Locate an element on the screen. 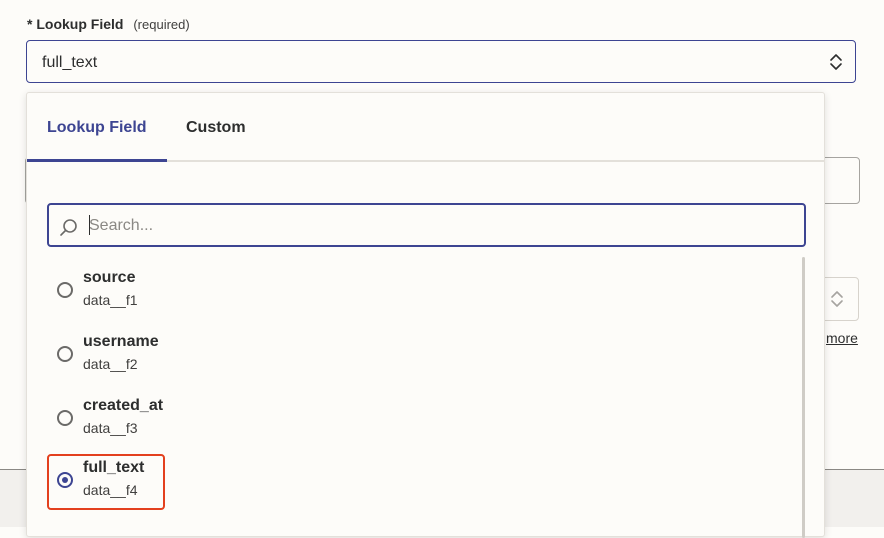 The width and height of the screenshot is (884, 538). option-key: data__f4 is located at coordinates (110, 490).